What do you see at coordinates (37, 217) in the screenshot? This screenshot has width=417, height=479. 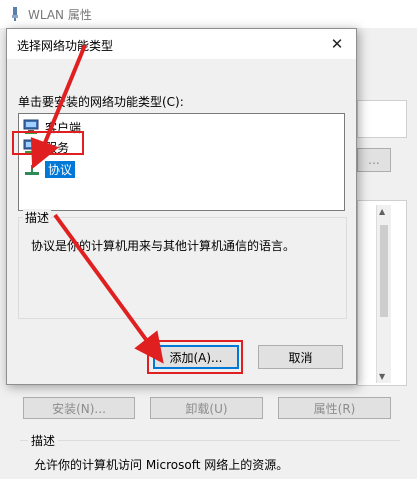 I see `description-label: 描述` at bounding box center [37, 217].